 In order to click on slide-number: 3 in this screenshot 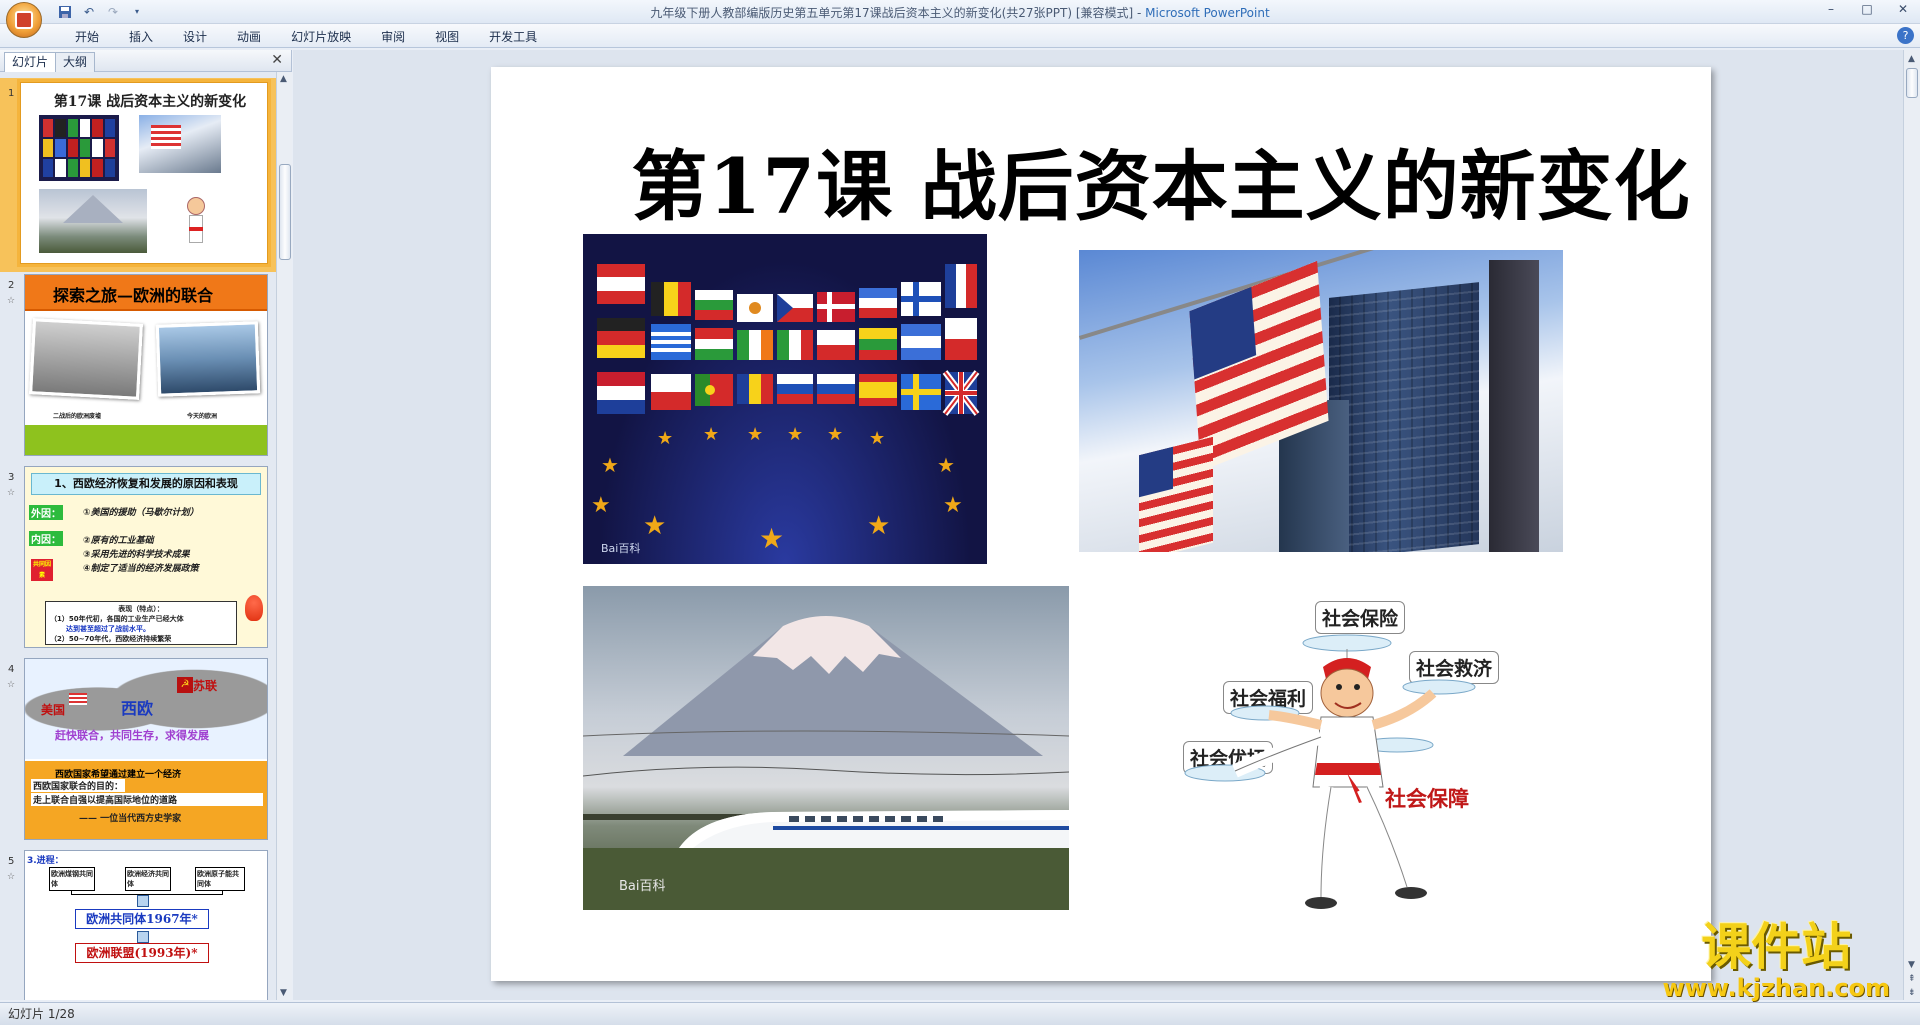, I will do `click(11, 477)`.